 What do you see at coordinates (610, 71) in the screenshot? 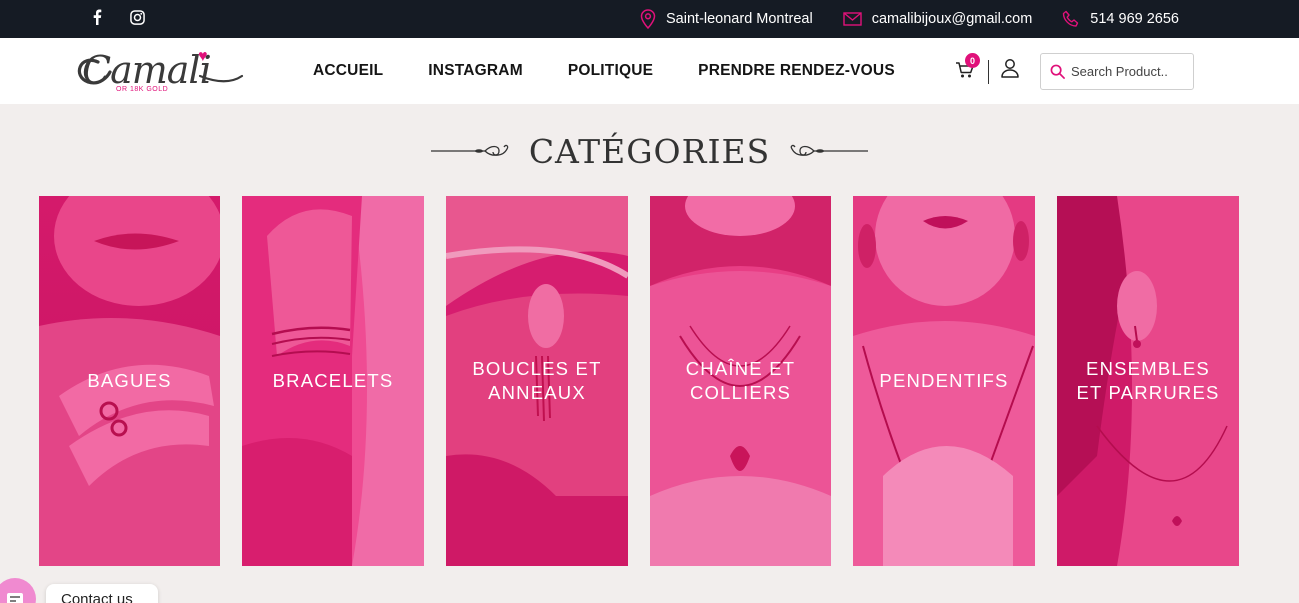
I see `nav-politique: POLITIQUE` at bounding box center [610, 71].